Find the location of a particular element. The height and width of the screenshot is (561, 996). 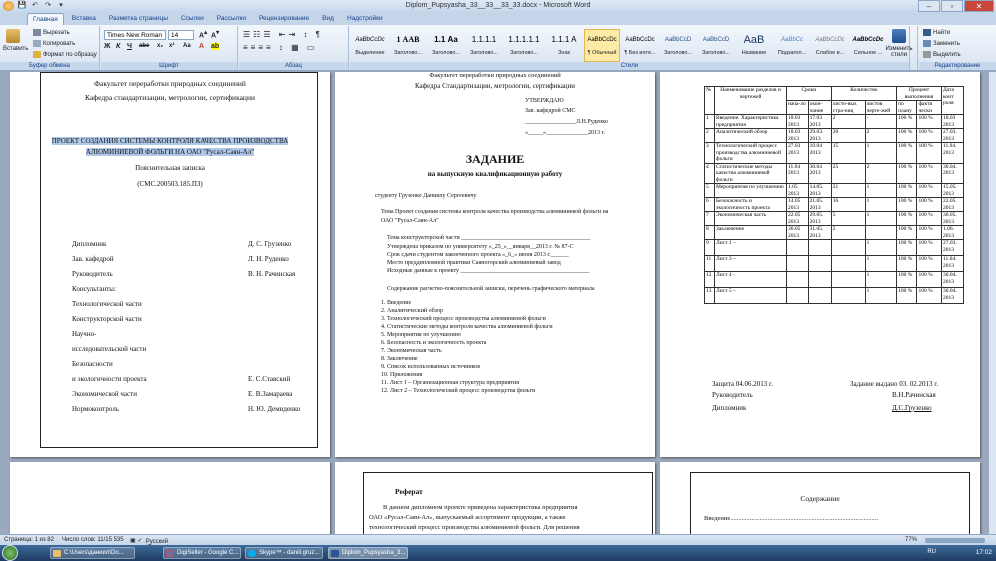

underline-button: Ч is located at coordinates (129, 46).